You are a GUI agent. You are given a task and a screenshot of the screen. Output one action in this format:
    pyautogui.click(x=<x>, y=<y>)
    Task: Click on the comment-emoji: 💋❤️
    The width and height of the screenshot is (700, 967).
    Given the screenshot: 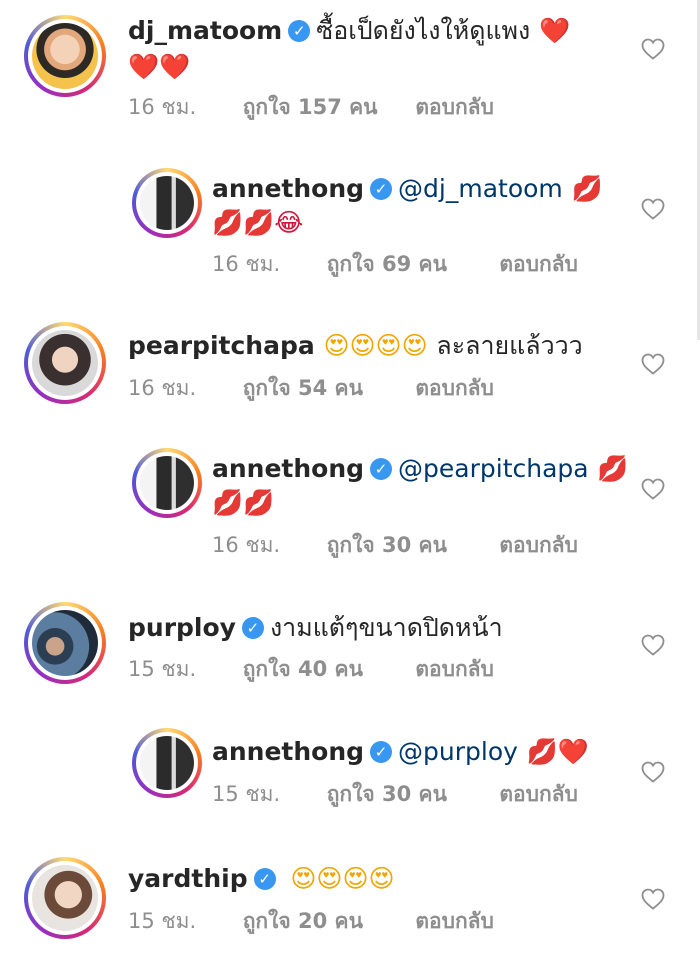 What is the action you would take?
    pyautogui.click(x=557, y=751)
    